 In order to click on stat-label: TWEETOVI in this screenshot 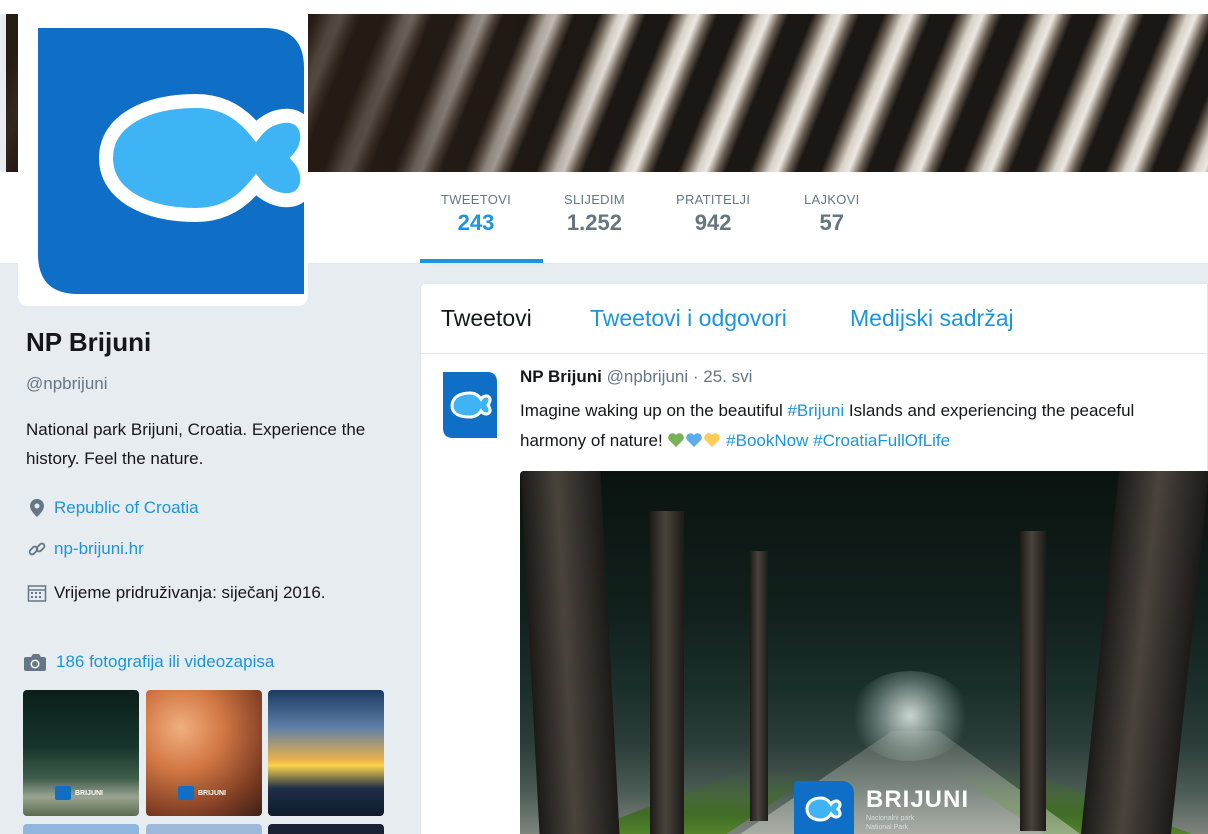, I will do `click(476, 199)`.